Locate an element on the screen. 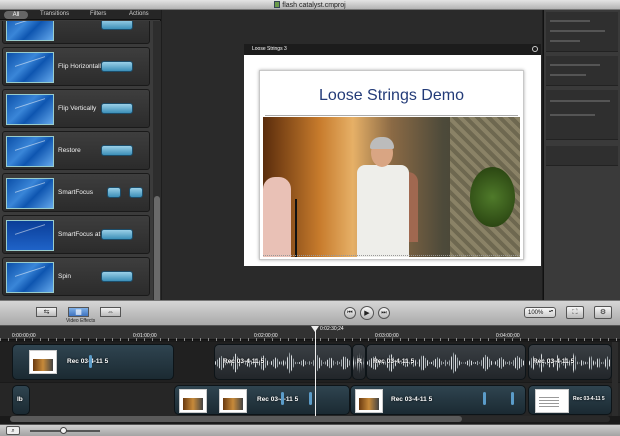 This screenshot has width=620, height=436. effects-scroll-thumb is located at coordinates (157, 251).